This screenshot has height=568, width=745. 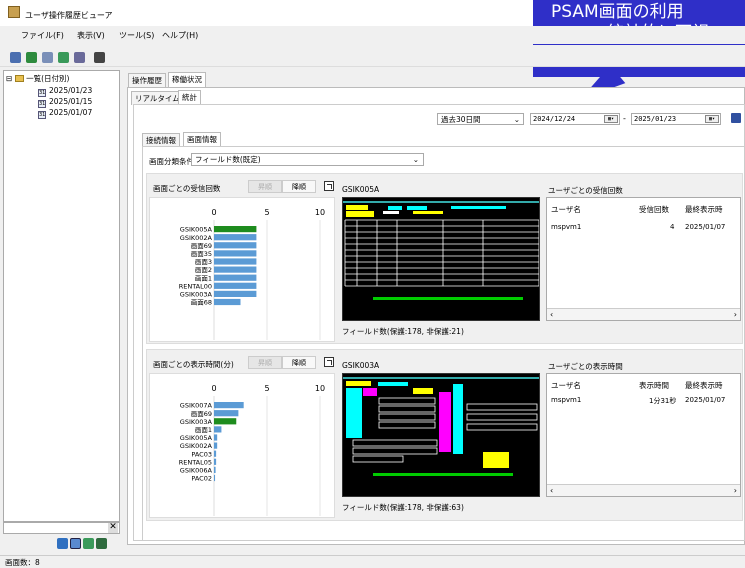 I want to click on category-label: 画面69, so click(x=201, y=414).